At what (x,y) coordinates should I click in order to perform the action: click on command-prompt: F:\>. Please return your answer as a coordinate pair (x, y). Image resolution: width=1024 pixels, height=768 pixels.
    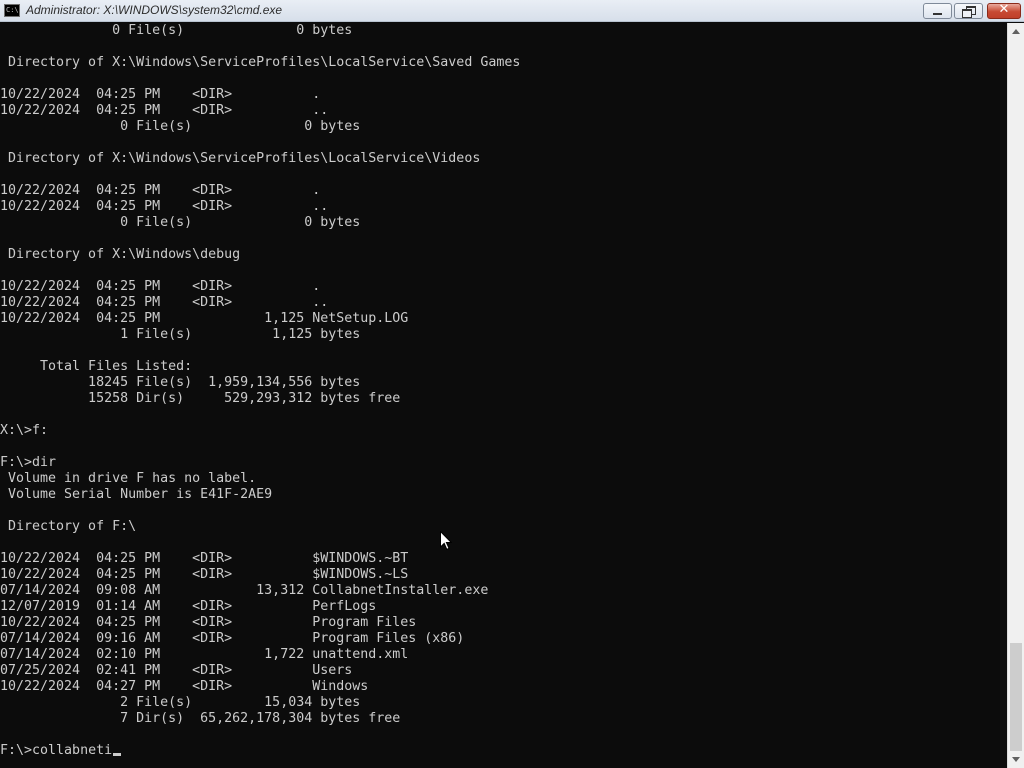
    Looking at the image, I should click on (16, 750).